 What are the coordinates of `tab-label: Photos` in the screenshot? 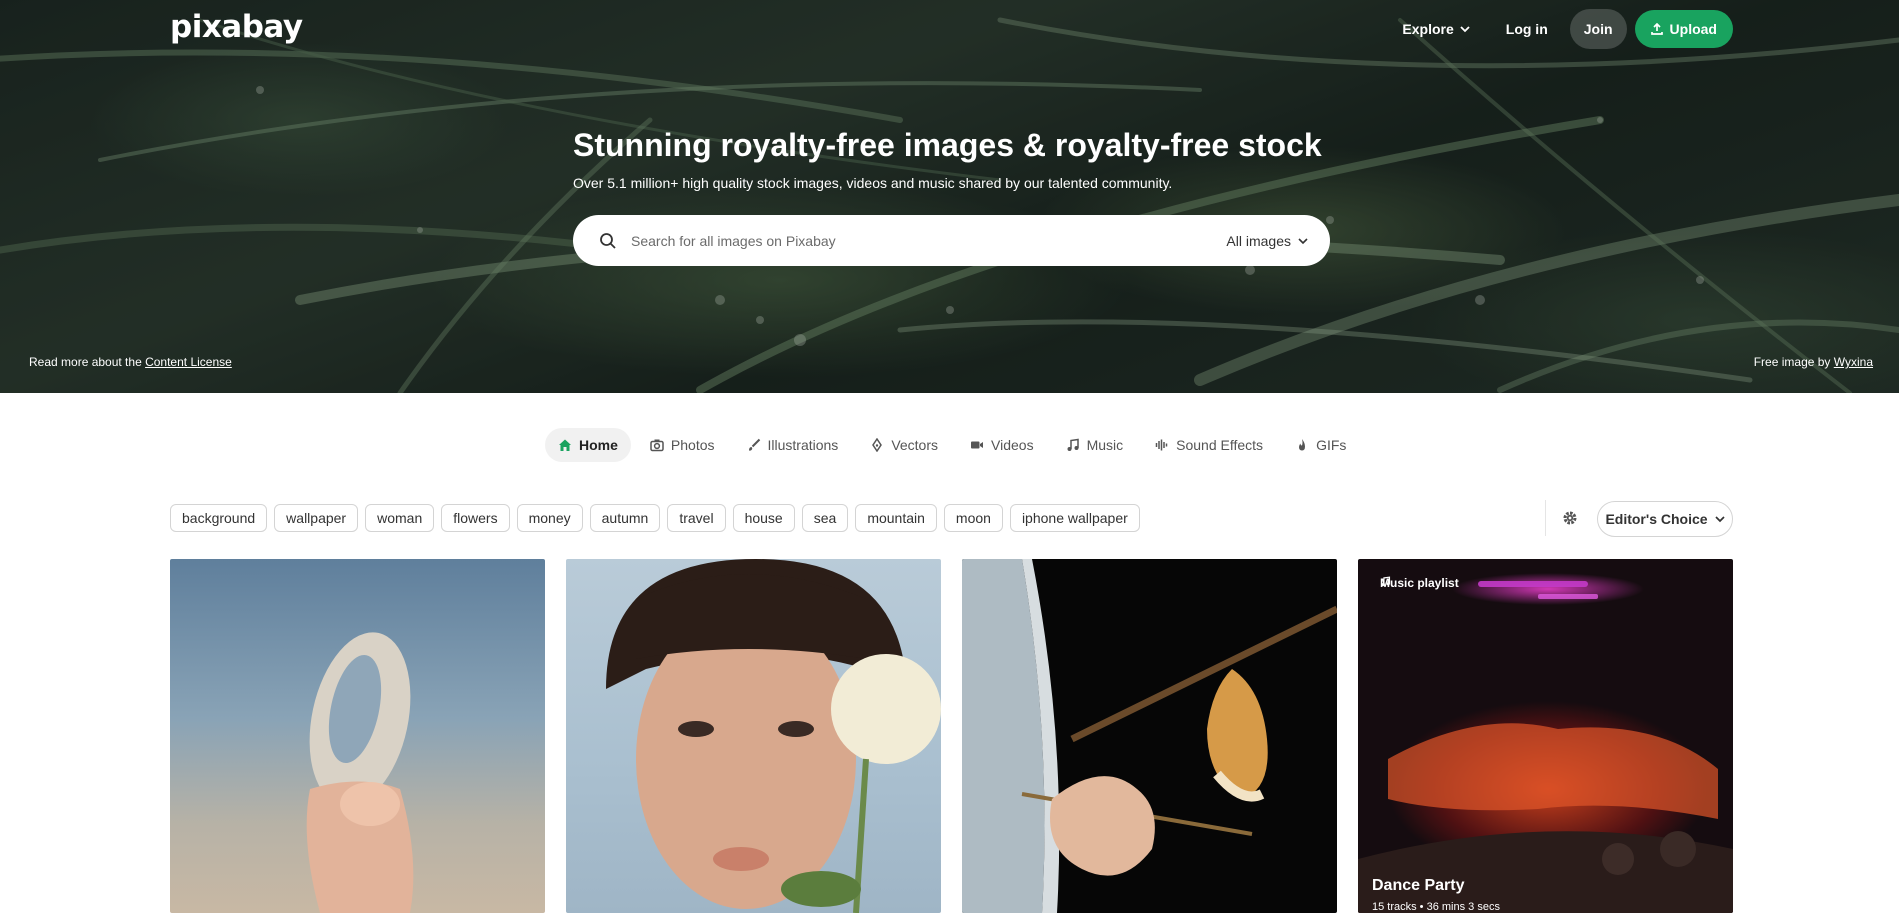 It's located at (692, 445).